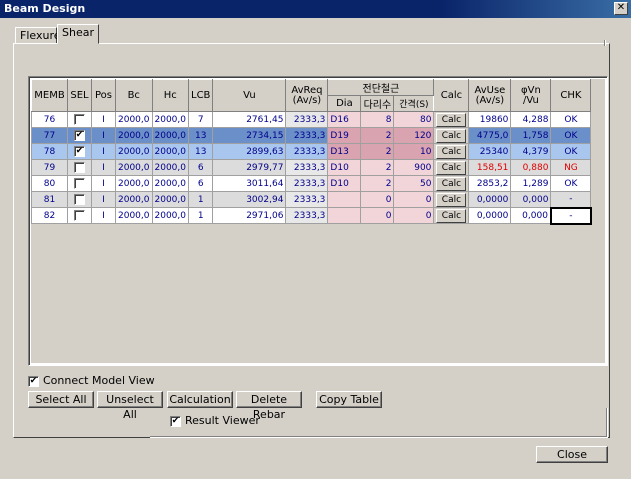 The width and height of the screenshot is (631, 479). Describe the element at coordinates (377, 119) in the screenshot. I see `cell-legs: 8` at that location.